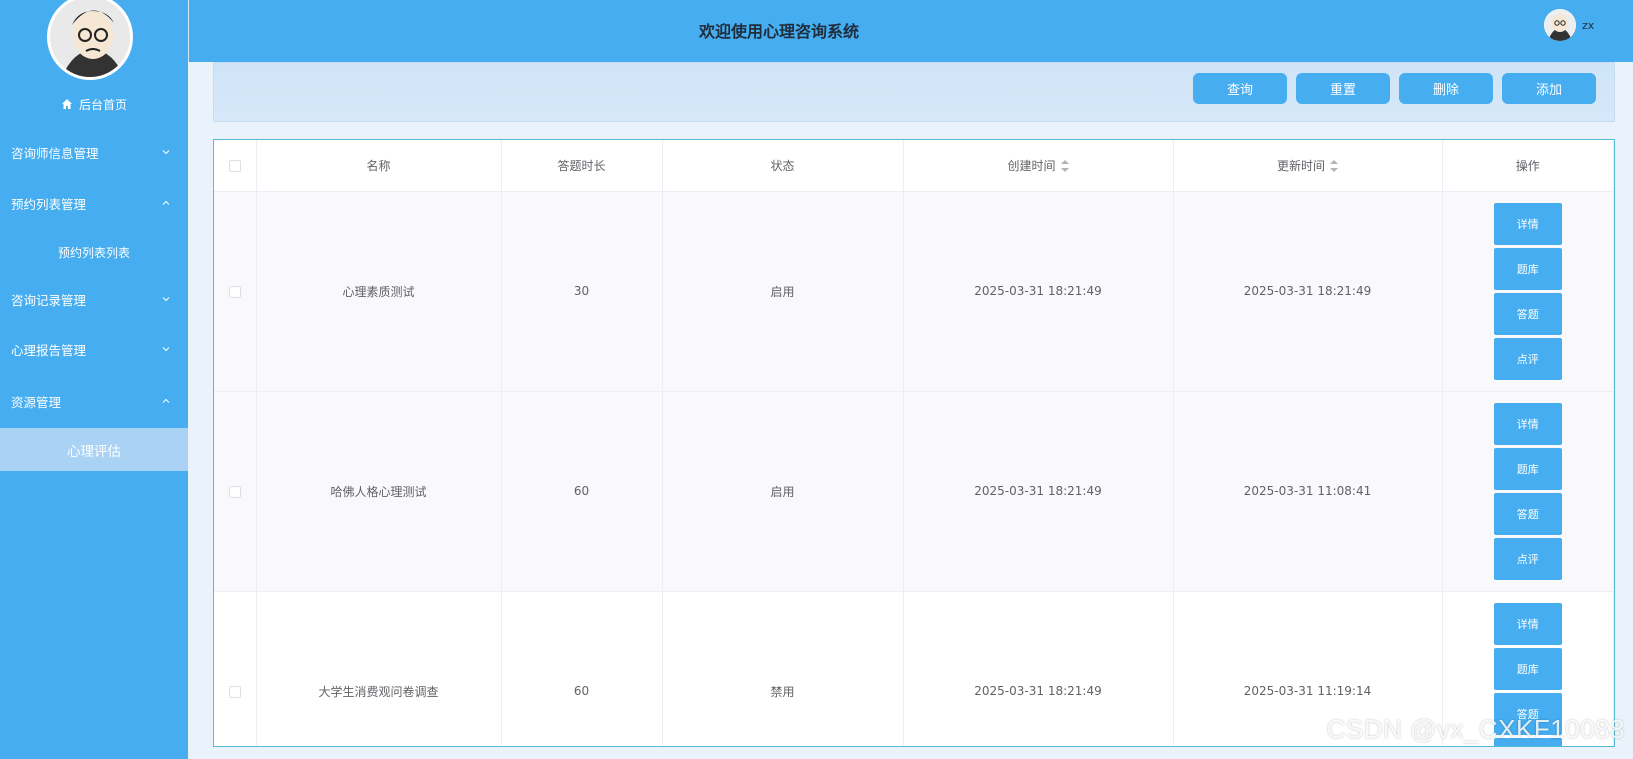 Image resolution: width=1633 pixels, height=759 pixels. Describe the element at coordinates (1549, 88) in the screenshot. I see `add-button: 添加` at that location.